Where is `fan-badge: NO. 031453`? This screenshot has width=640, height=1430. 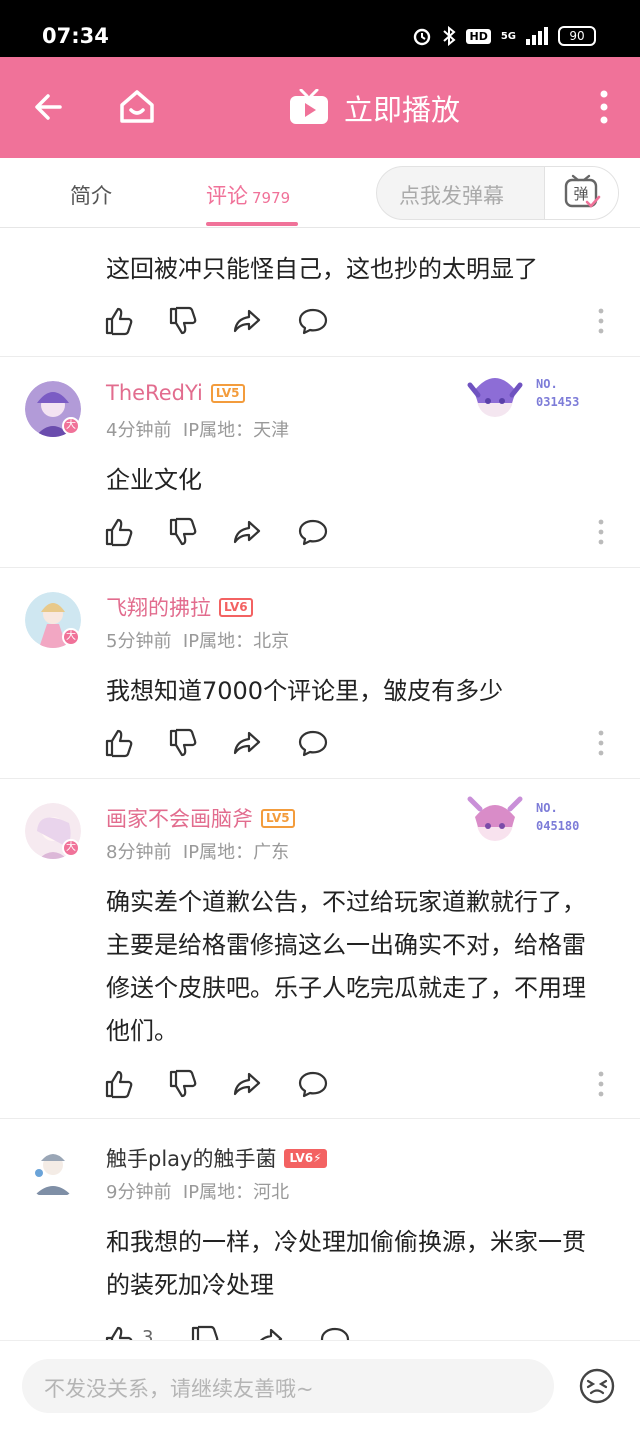
fan-badge: NO. 031453 is located at coordinates (535, 397).